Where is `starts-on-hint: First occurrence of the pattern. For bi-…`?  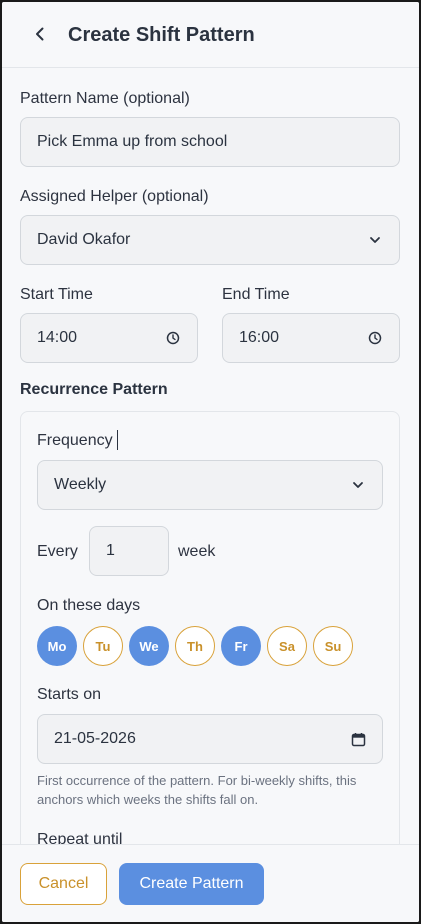
starts-on-hint: First occurrence of the pattern. For bi-… is located at coordinates (197, 790).